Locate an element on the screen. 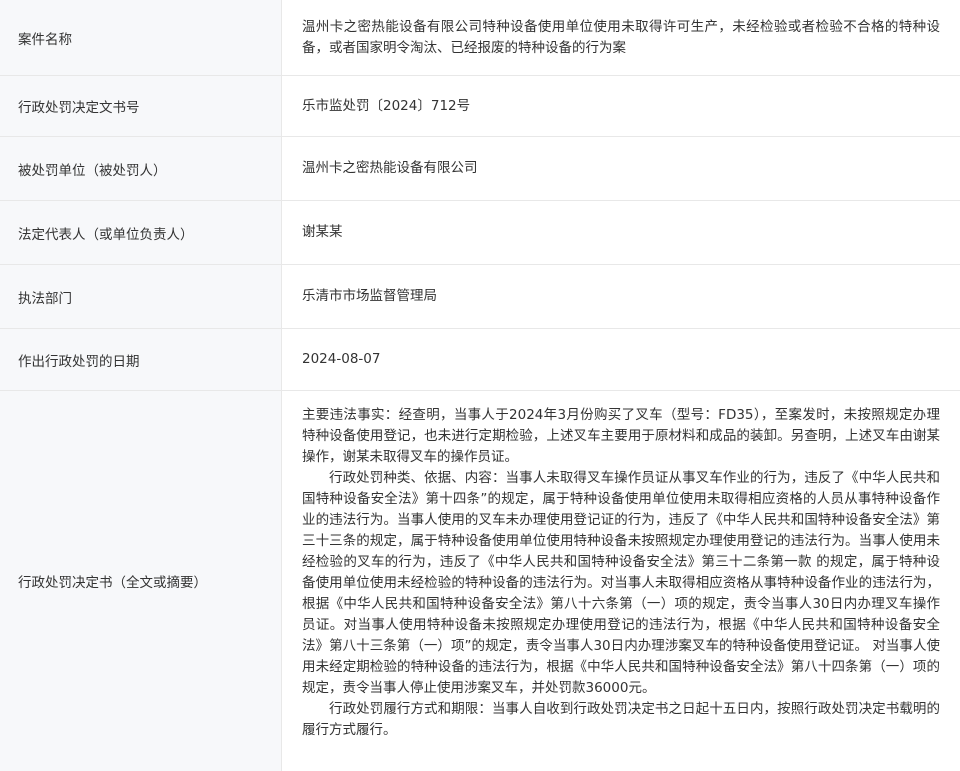 The width and height of the screenshot is (960, 771). table-row: 法定代表人（或单位负责人） 谢某某 is located at coordinates (480, 233).